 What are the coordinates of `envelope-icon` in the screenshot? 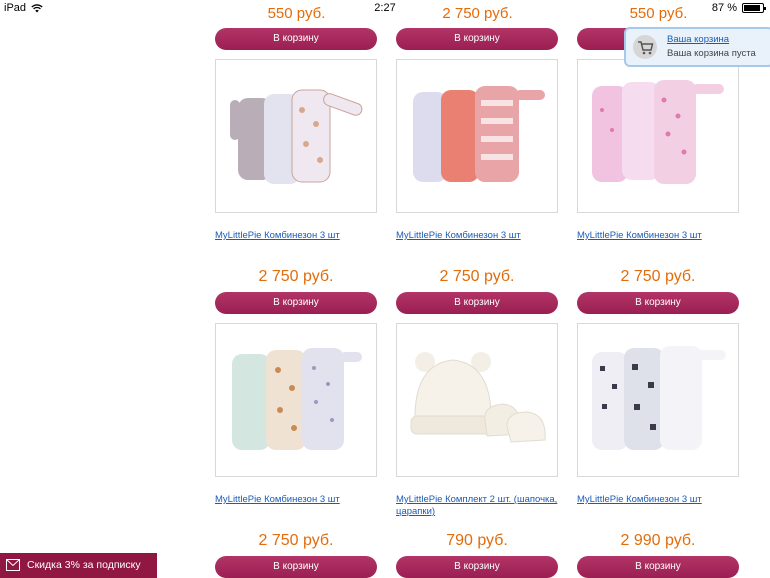 It's located at (13, 565).